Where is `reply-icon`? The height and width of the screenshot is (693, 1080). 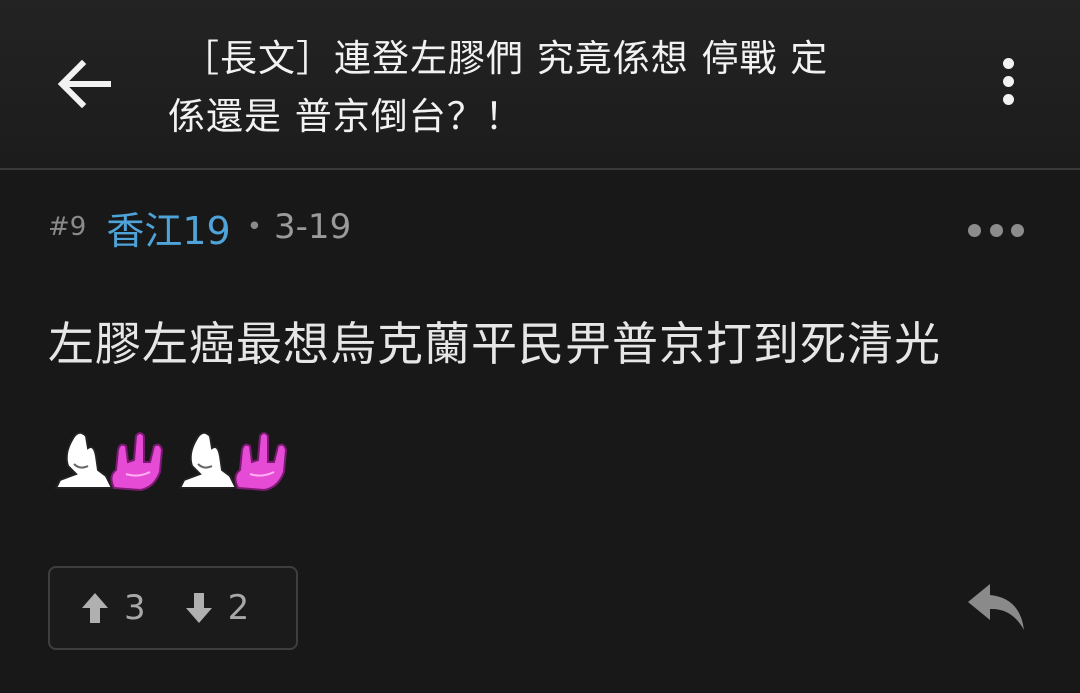
reply-icon is located at coordinates (996, 607).